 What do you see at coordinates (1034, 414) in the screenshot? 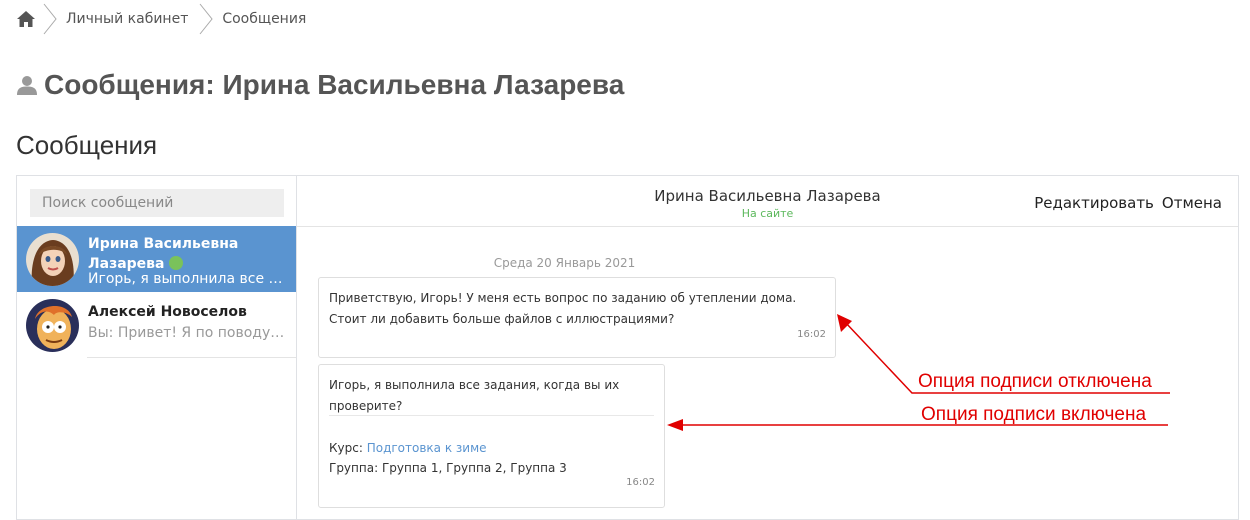
I see `annotation-signature-on: Опция подписи включена` at bounding box center [1034, 414].